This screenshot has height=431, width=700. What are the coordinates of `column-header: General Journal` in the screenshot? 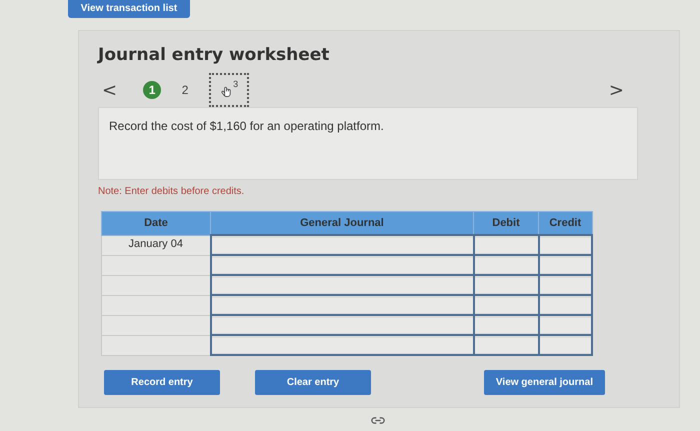 It's located at (342, 223).